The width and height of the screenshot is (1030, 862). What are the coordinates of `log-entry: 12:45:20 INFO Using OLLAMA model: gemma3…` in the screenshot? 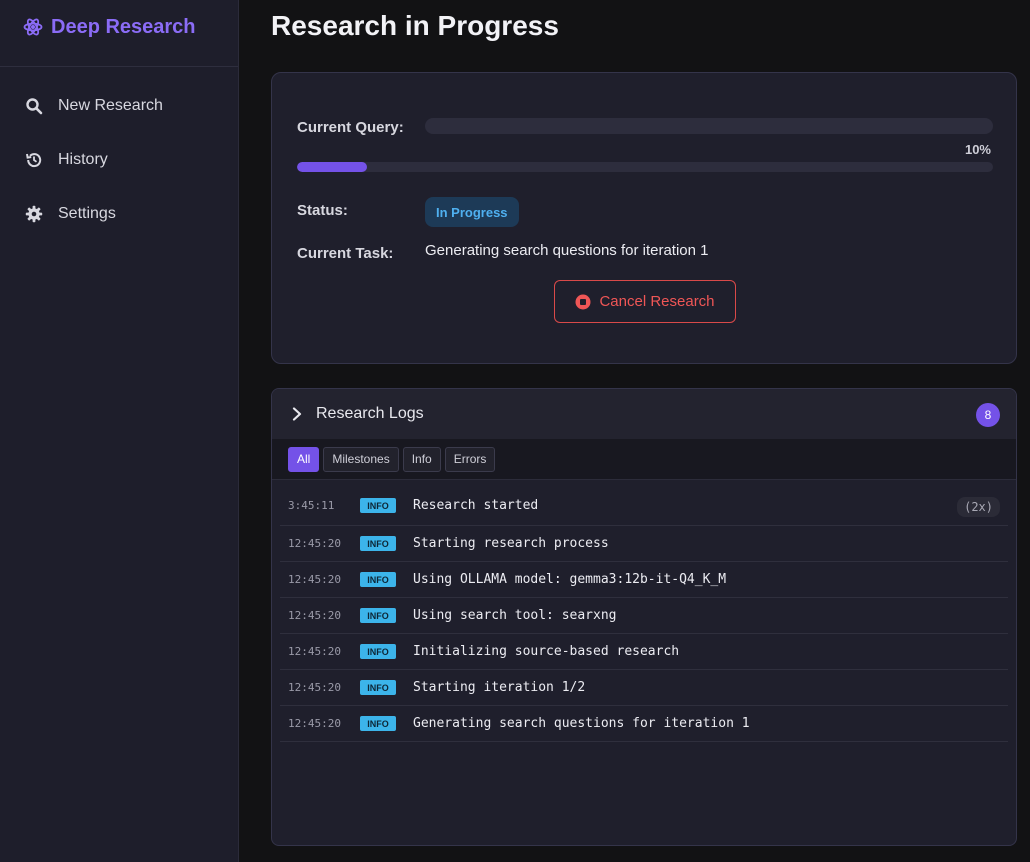 It's located at (644, 580).